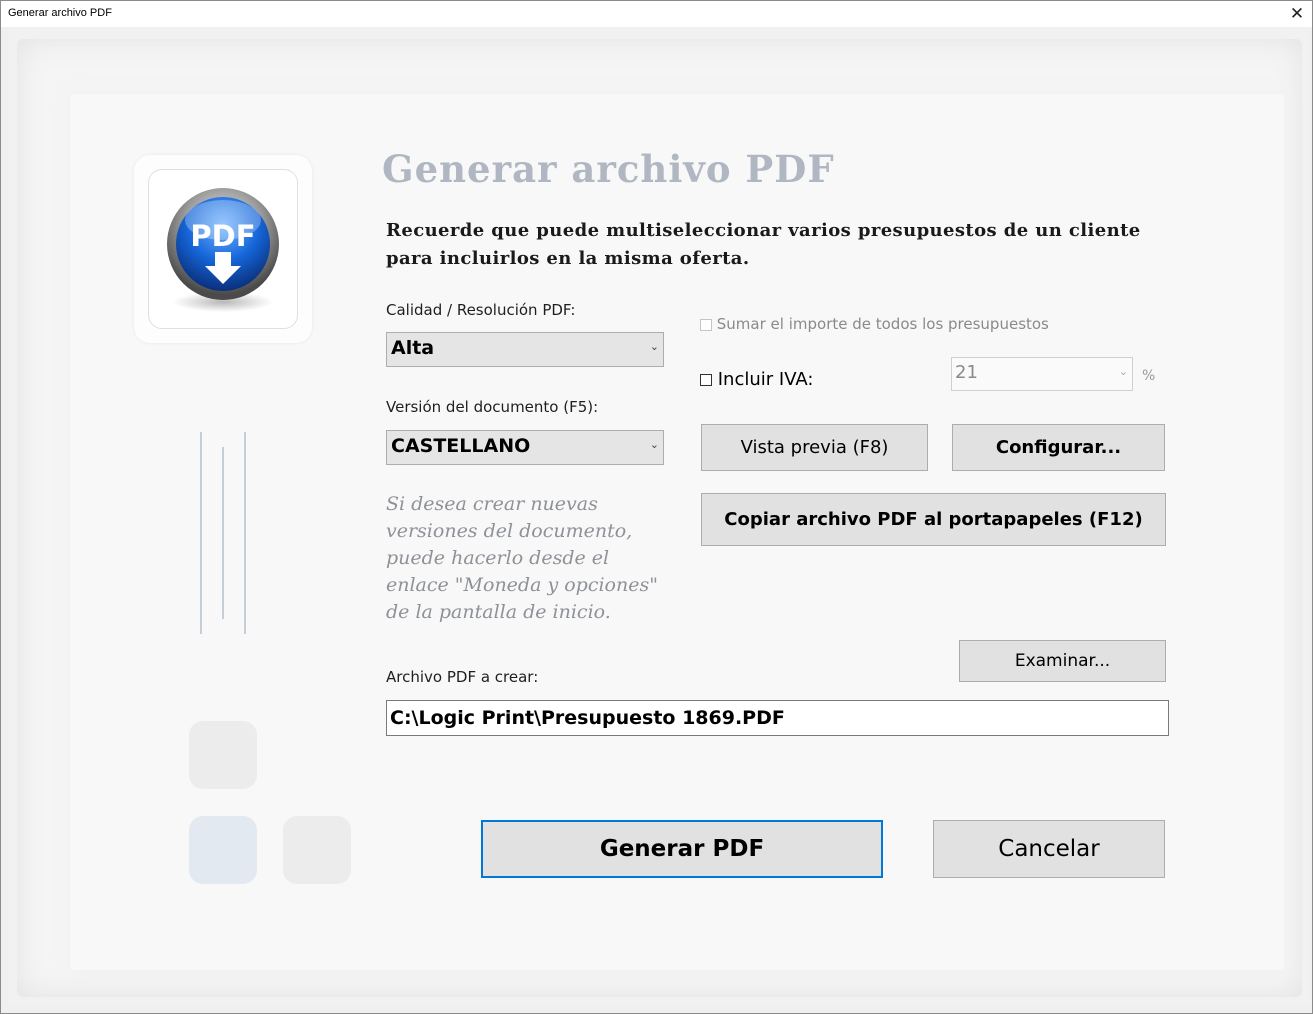 The height and width of the screenshot is (1014, 1313). Describe the element at coordinates (462, 677) in the screenshot. I see `output-label: Archivo PDF a crear:` at that location.